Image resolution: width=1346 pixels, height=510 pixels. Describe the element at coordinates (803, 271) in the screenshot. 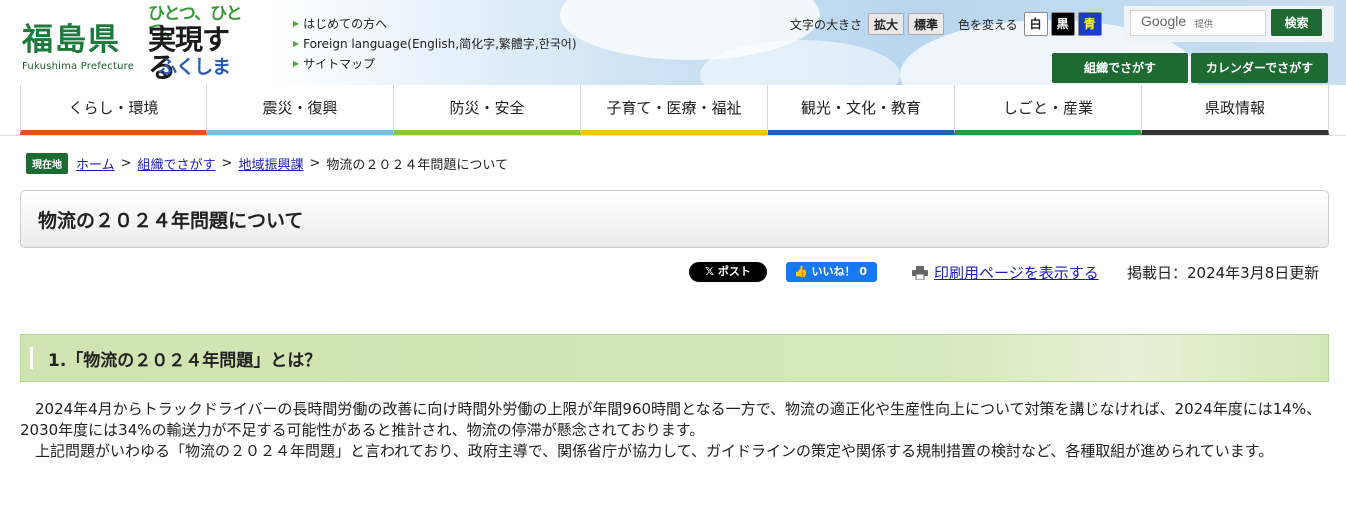

I see `thumbs-up-icon: 👍` at that location.